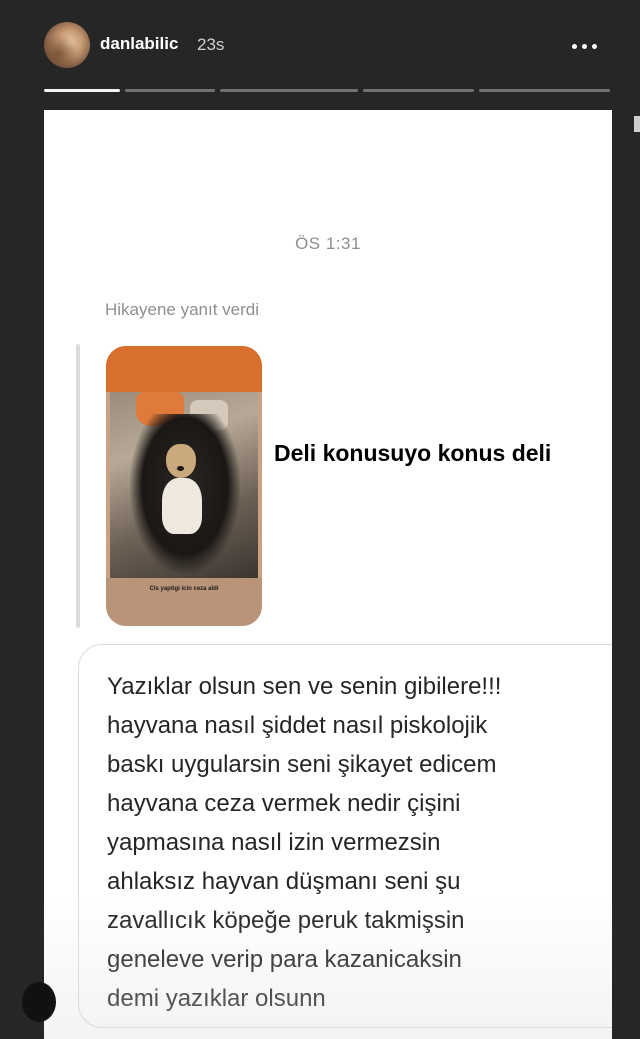 The image size is (640, 1039). I want to click on story-header: danlabilic 23s, so click(320, 46).